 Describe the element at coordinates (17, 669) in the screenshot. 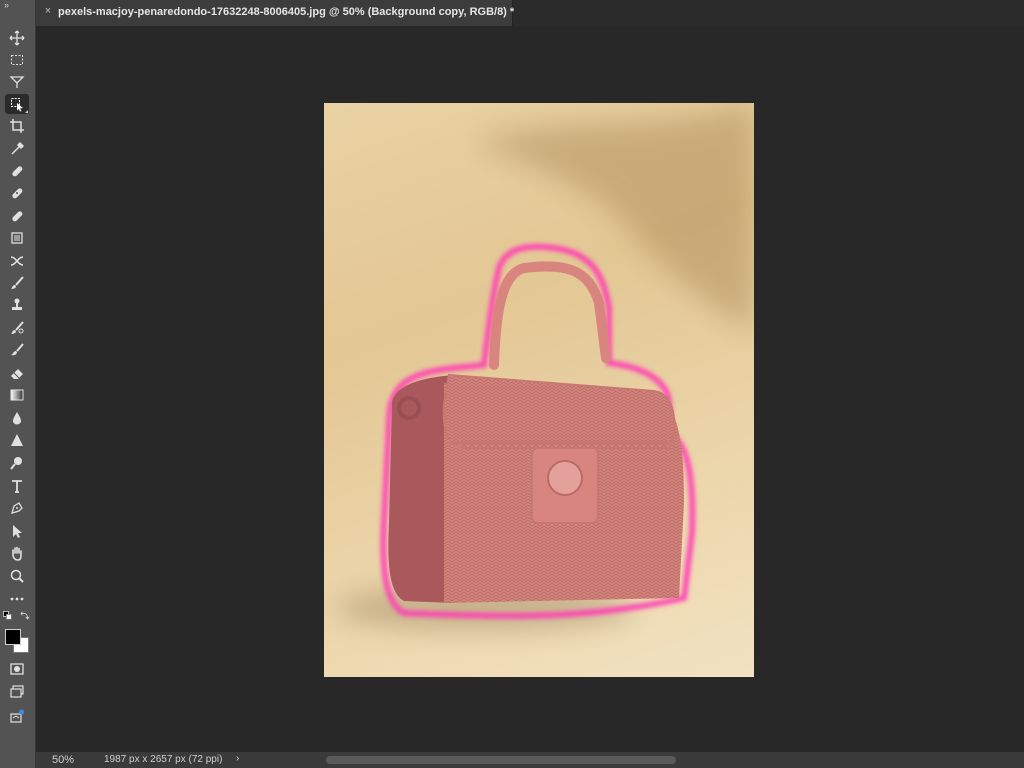

I see `quick-mask-icon` at that location.